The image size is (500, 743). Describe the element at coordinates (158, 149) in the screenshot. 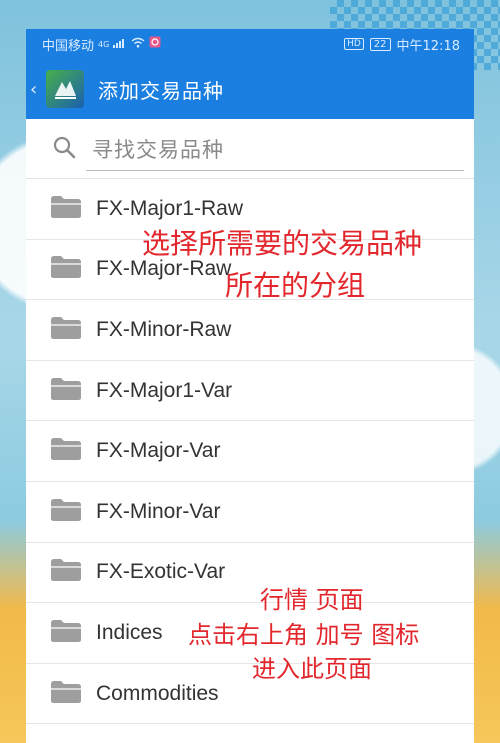

I see `search-input: 寻找交易品种` at that location.